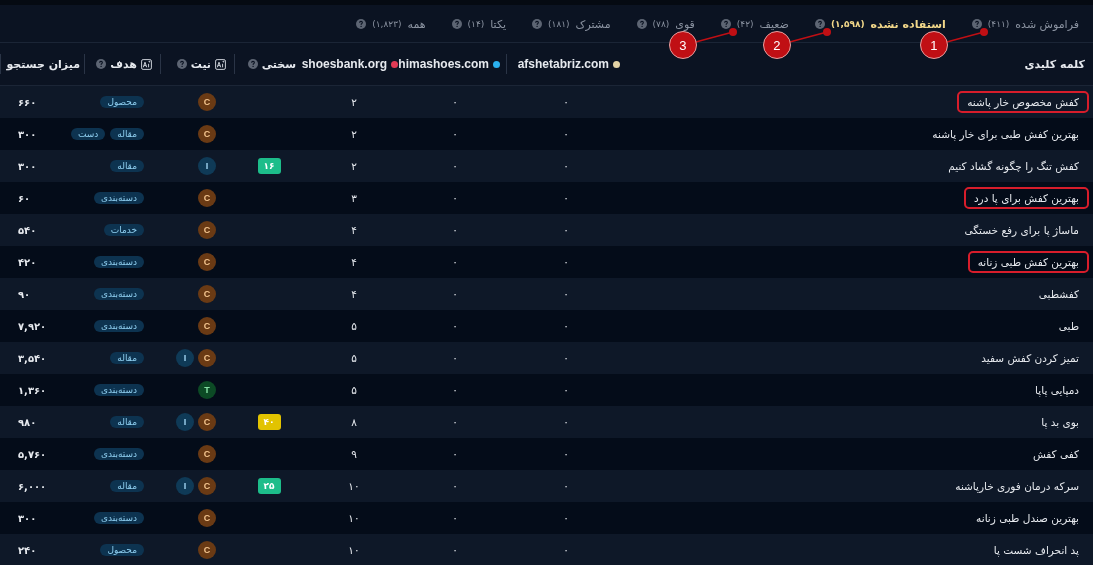  What do you see at coordinates (122, 550) in the screenshot?
I see `target-tag: محصول` at bounding box center [122, 550].